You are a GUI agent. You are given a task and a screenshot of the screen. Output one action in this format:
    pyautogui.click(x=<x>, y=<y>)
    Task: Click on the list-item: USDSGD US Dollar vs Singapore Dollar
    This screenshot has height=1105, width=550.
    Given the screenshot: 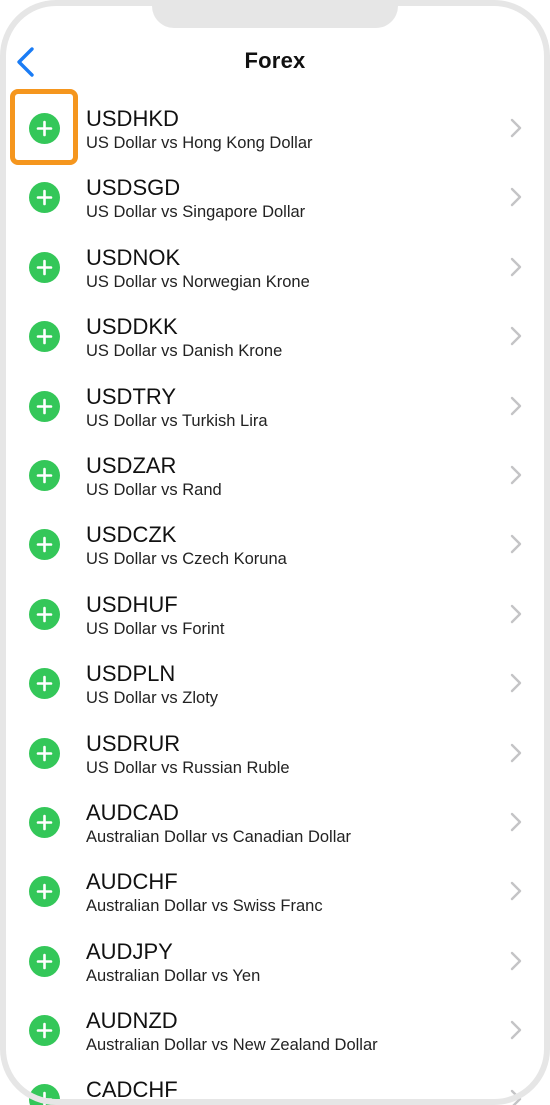 What is the action you would take?
    pyautogui.click(x=275, y=195)
    